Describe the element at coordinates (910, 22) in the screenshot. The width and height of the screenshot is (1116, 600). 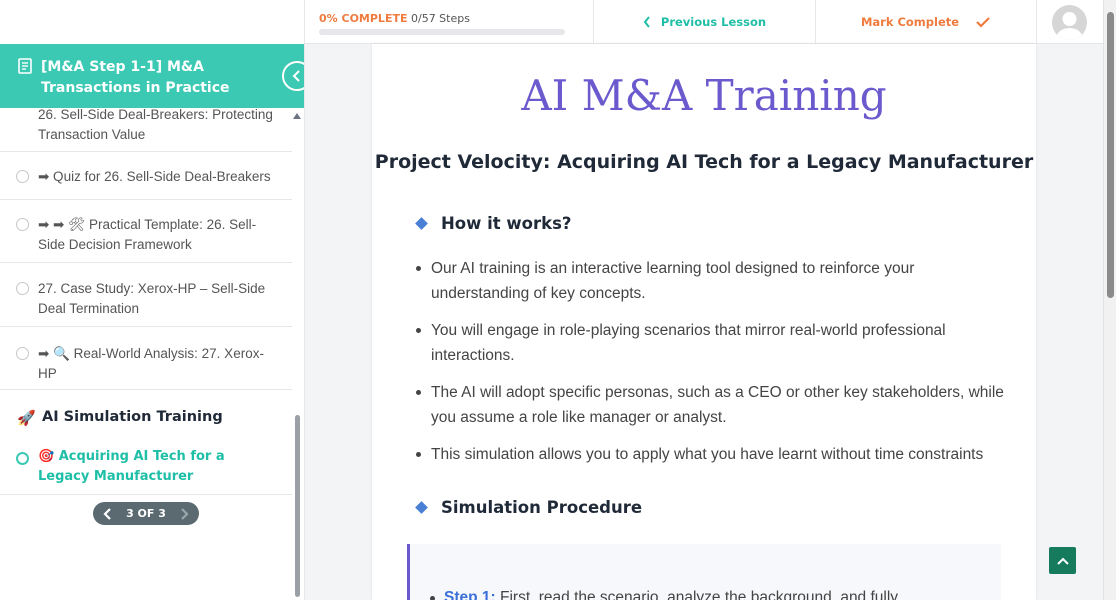
I see `mark-complete-label: Mark Complete` at that location.